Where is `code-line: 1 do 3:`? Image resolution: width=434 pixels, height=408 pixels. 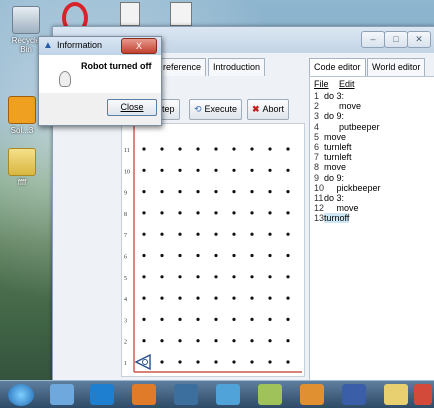 code-line: 1 do 3: is located at coordinates (347, 96).